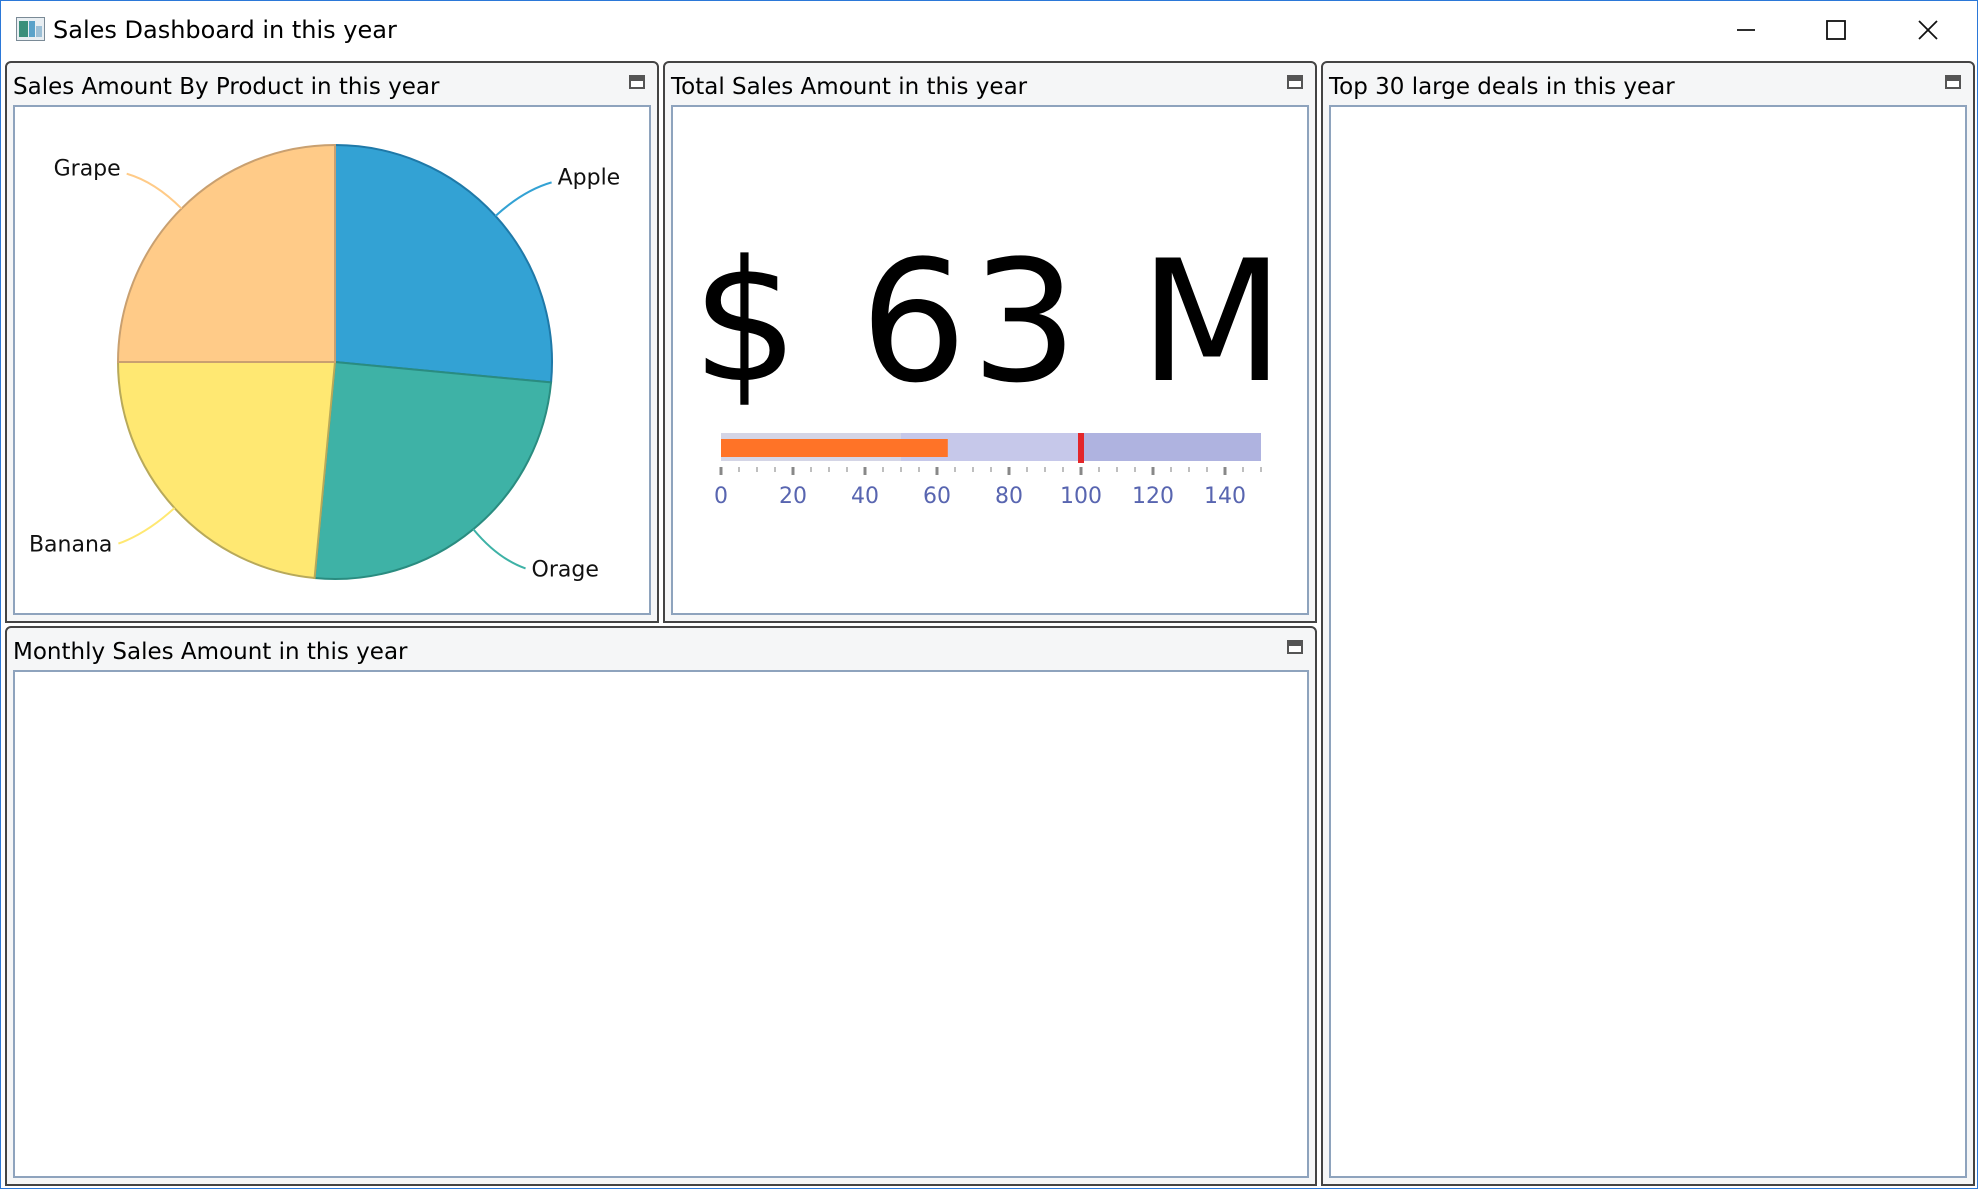 This screenshot has height=1189, width=1978. What do you see at coordinates (70, 545) in the screenshot?
I see `pie-label-banana: Banana` at bounding box center [70, 545].